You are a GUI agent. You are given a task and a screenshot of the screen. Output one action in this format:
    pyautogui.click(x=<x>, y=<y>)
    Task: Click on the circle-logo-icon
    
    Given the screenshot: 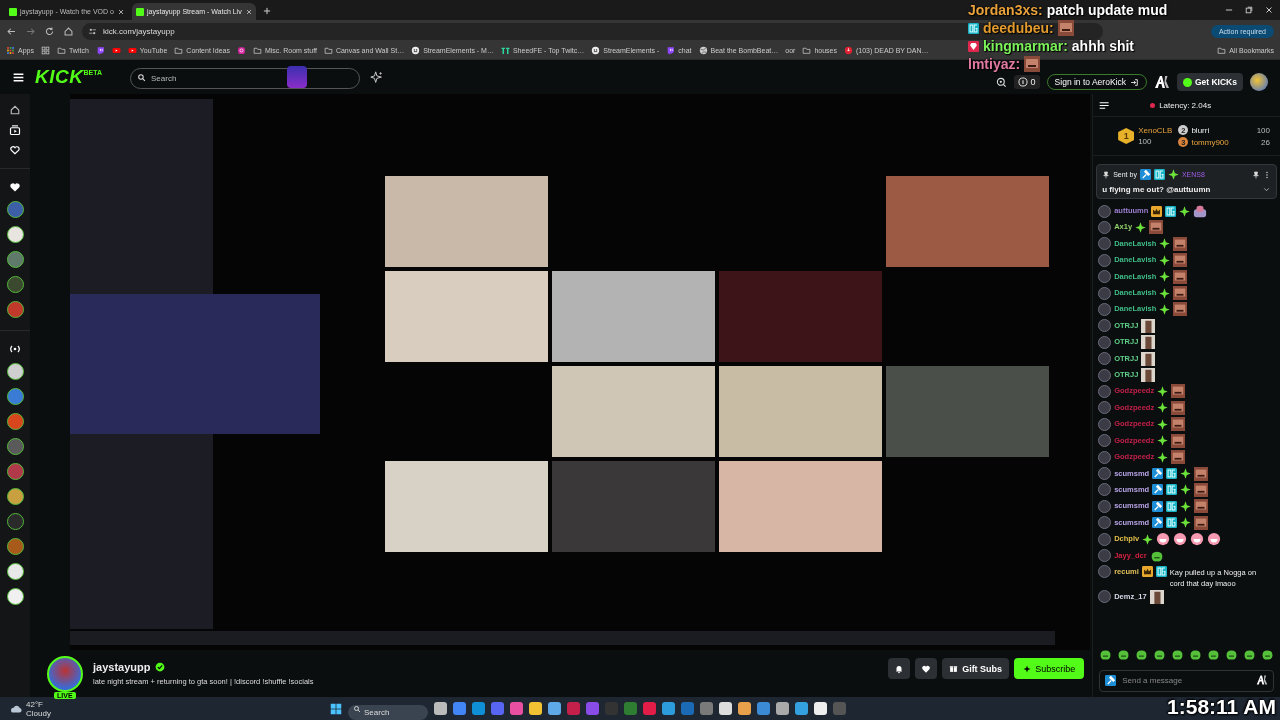 What is the action you would take?
    pyautogui.click(x=848, y=50)
    